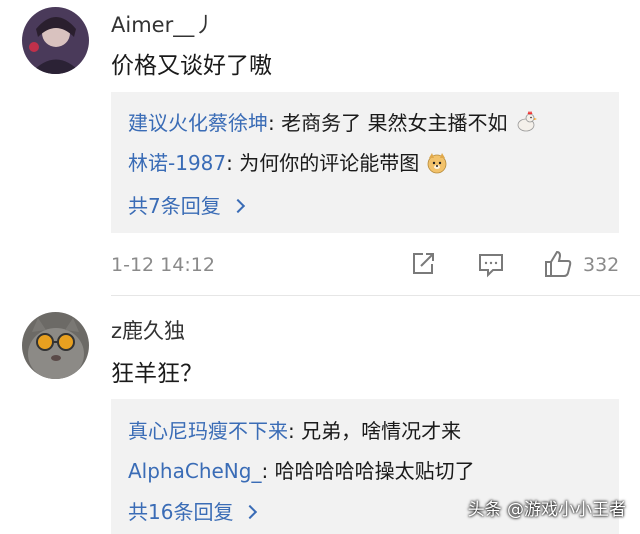  I want to click on rooster-emoji-icon, so click(526, 124).